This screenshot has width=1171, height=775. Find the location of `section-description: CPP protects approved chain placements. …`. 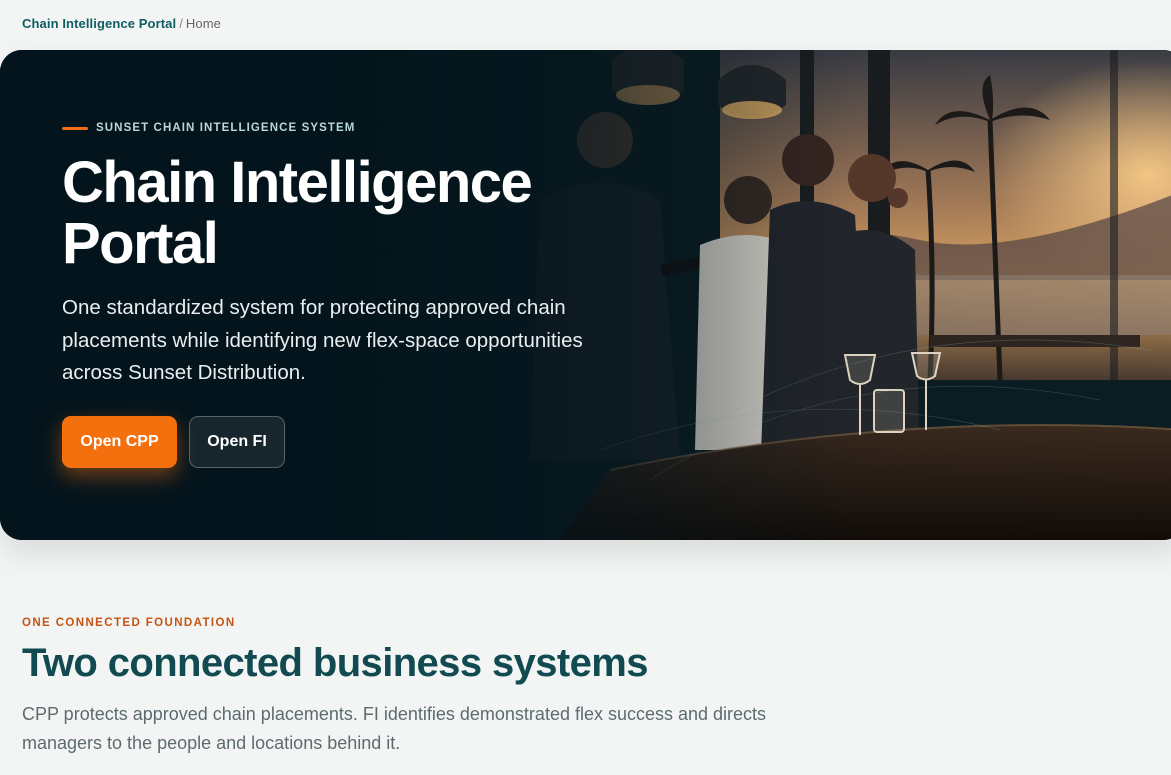

section-description: CPP protects approved chain placements. … is located at coordinates (394, 728).